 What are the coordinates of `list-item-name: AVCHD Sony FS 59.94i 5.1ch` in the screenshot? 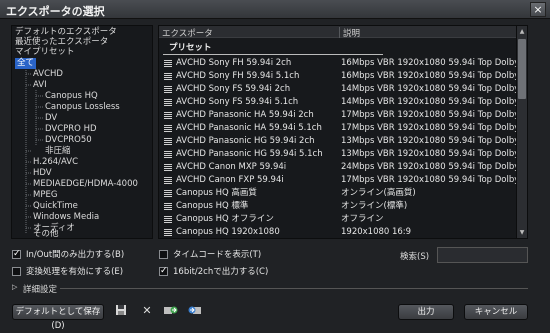 It's located at (237, 102).